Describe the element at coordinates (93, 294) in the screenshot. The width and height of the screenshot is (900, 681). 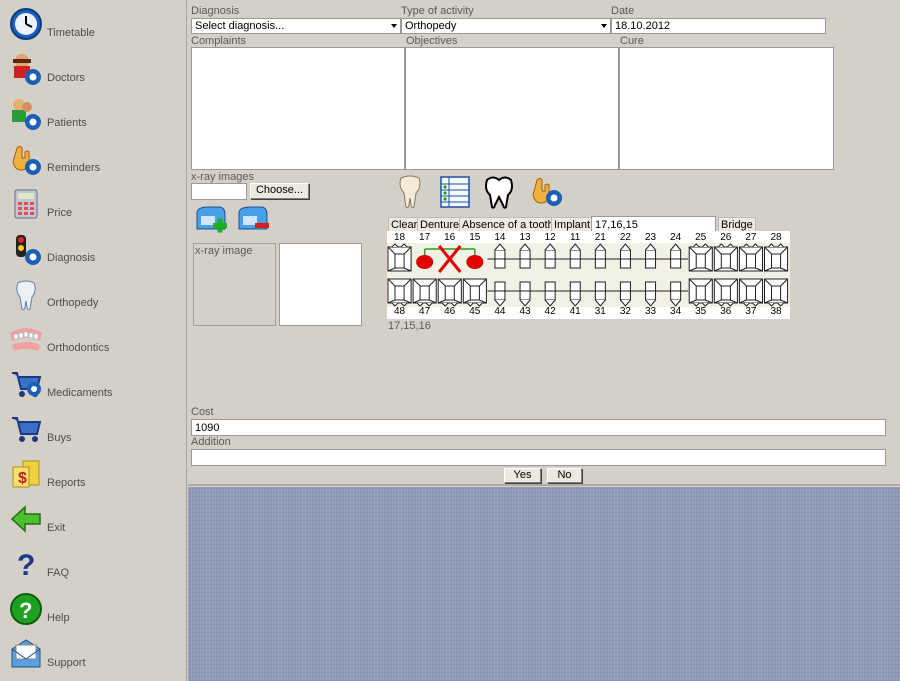
I see `sidebar-item-orthopedy: Orthopedy` at that location.